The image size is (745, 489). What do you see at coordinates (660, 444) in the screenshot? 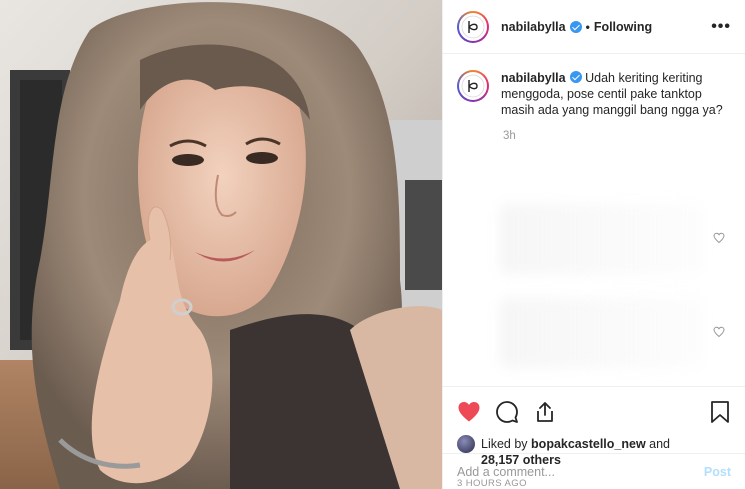
I see `likes-joiner: and` at bounding box center [660, 444].